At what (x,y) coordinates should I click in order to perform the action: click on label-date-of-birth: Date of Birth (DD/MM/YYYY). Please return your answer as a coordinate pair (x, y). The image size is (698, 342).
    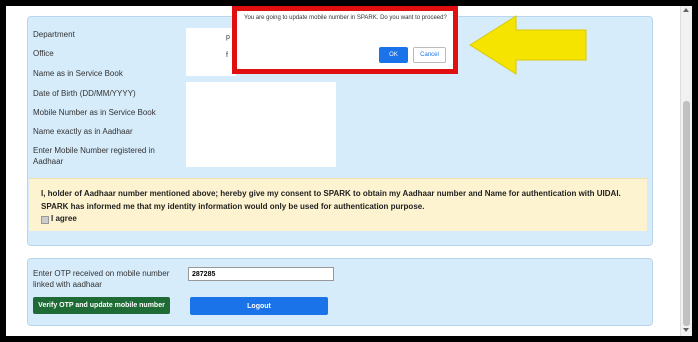
    Looking at the image, I should click on (84, 93).